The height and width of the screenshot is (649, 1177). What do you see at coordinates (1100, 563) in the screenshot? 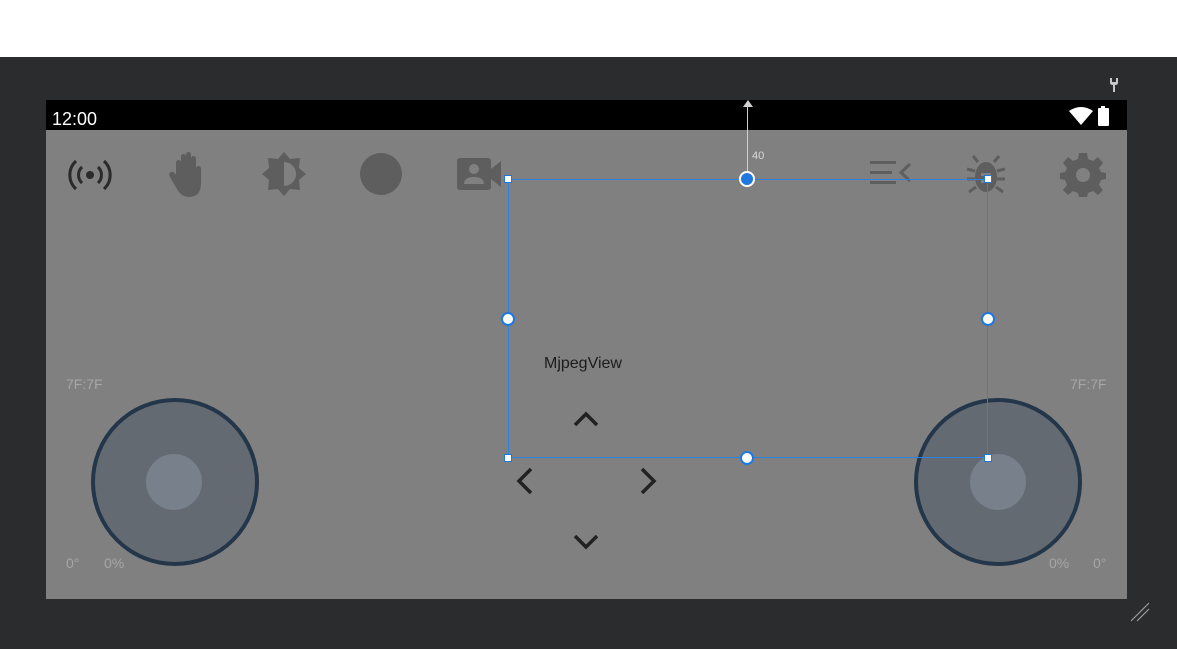
I see `right-joystick-angle: 0°` at bounding box center [1100, 563].